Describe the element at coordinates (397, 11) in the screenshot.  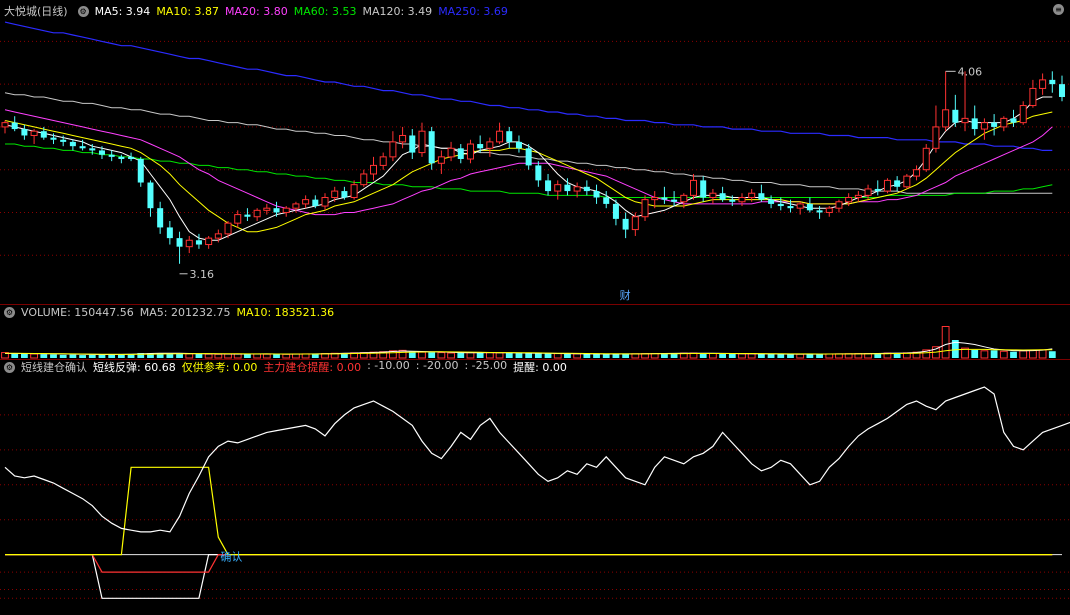
I see `price-legend-item: MA120: 3.49` at that location.